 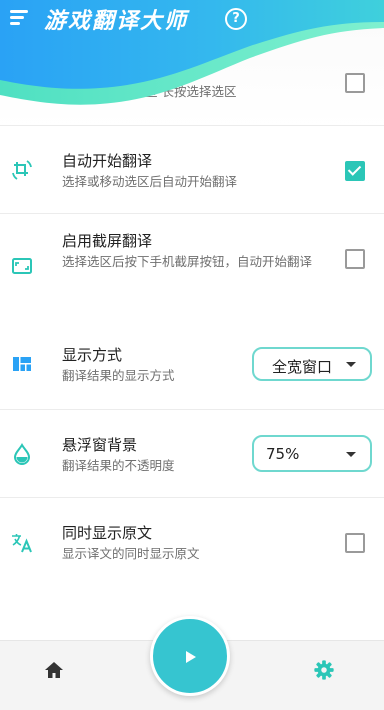 What do you see at coordinates (192, 18) in the screenshot?
I see `app-header: 游戏翻译大师 ?` at bounding box center [192, 18].